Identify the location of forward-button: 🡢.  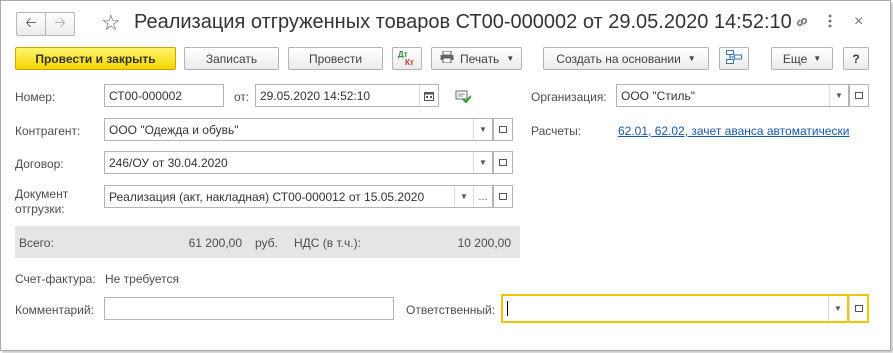
(60, 24).